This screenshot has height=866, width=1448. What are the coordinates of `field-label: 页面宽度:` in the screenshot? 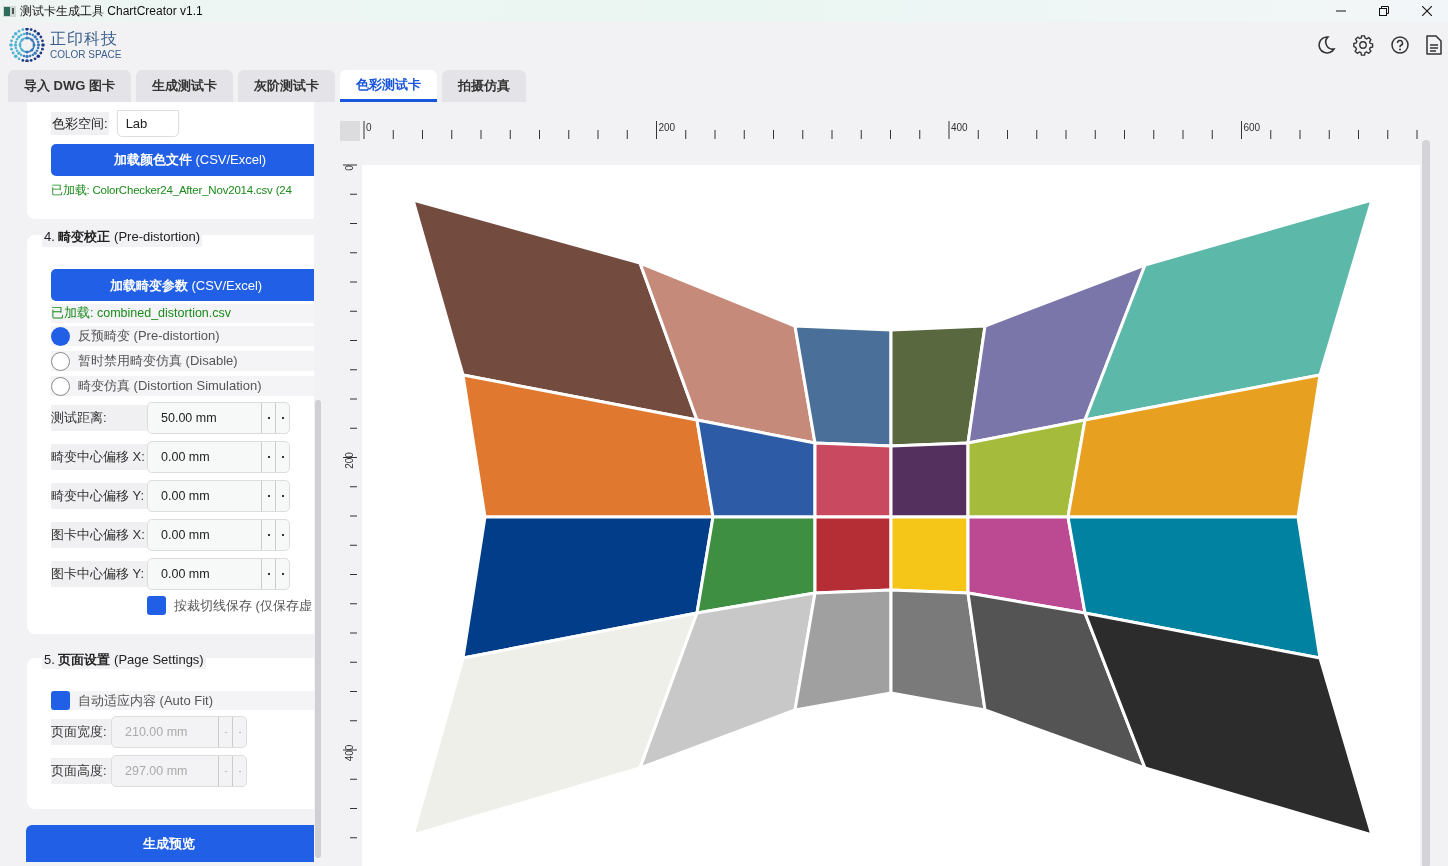 It's located at (81, 732).